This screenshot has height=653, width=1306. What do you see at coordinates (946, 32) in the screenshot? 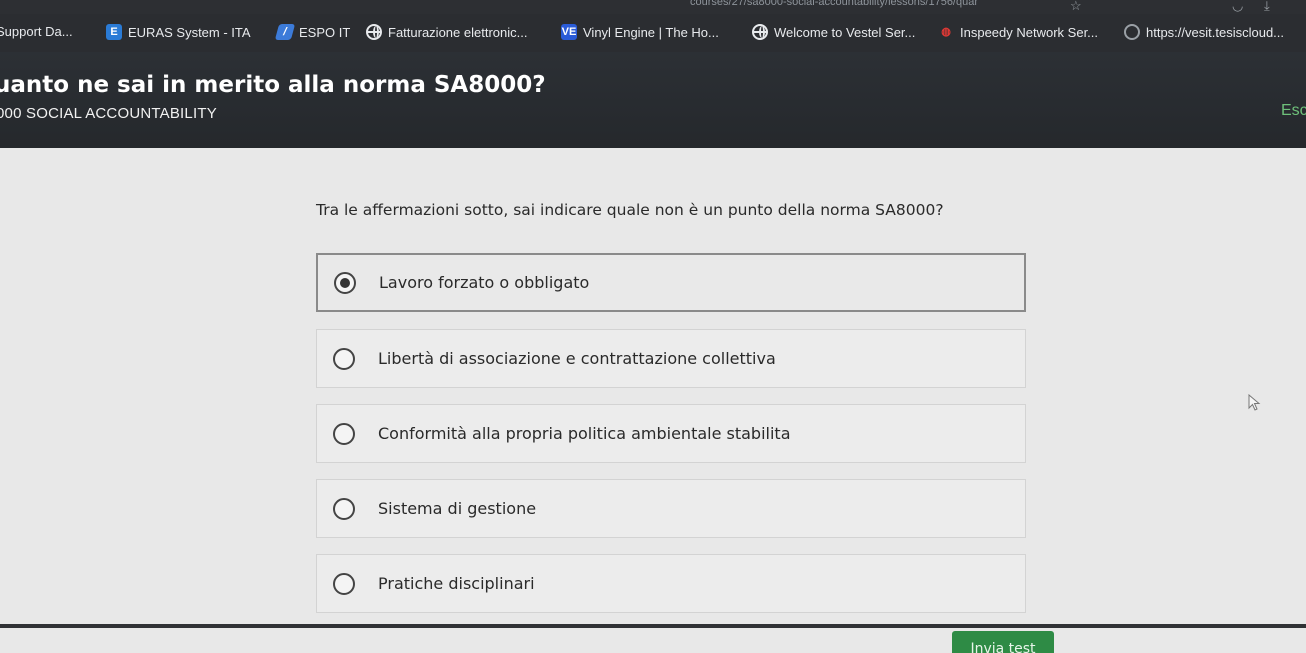
I see `inspeedy-icon: ◍` at bounding box center [946, 32].